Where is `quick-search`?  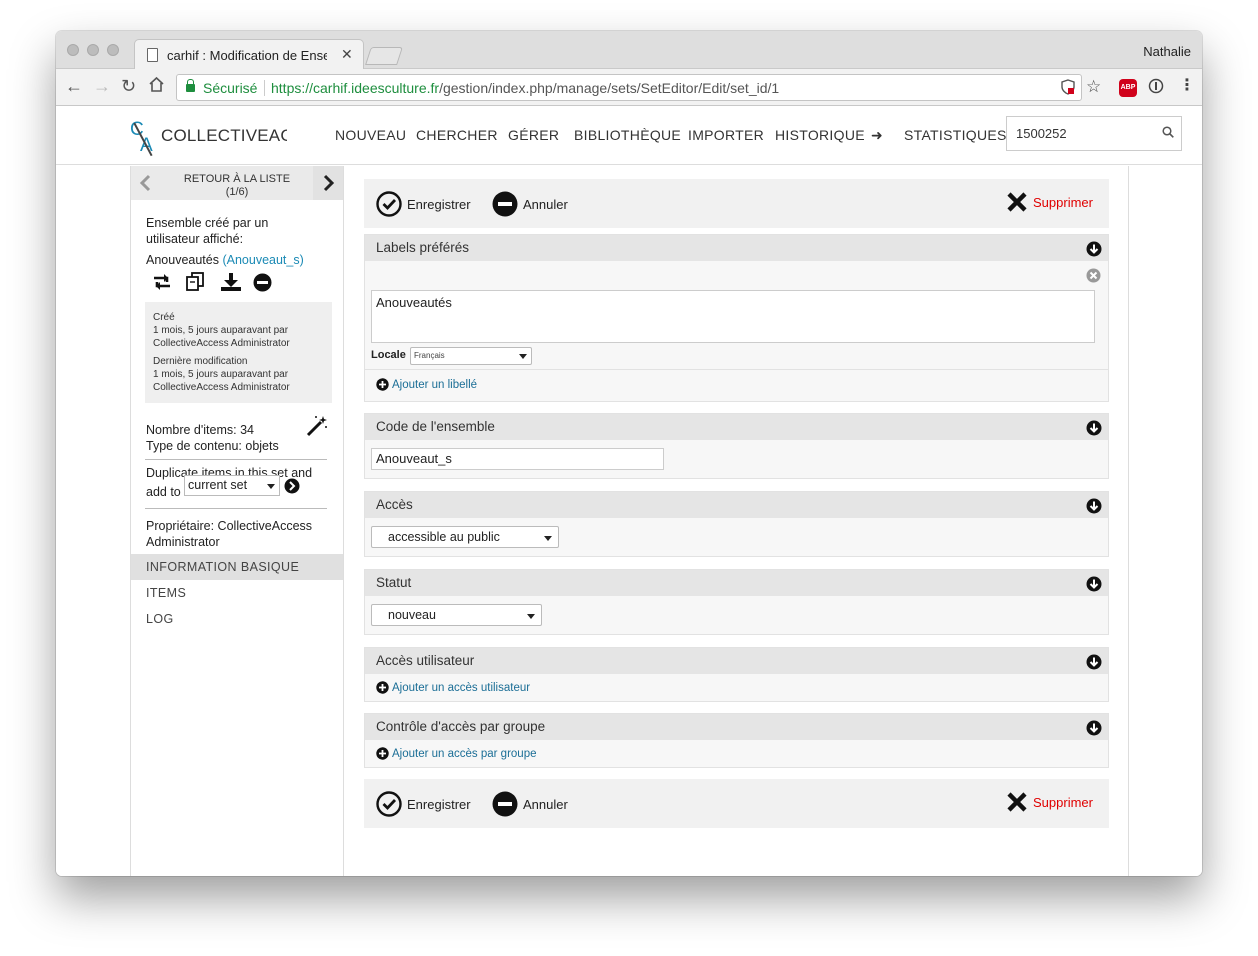
quick-search is located at coordinates (1094, 133).